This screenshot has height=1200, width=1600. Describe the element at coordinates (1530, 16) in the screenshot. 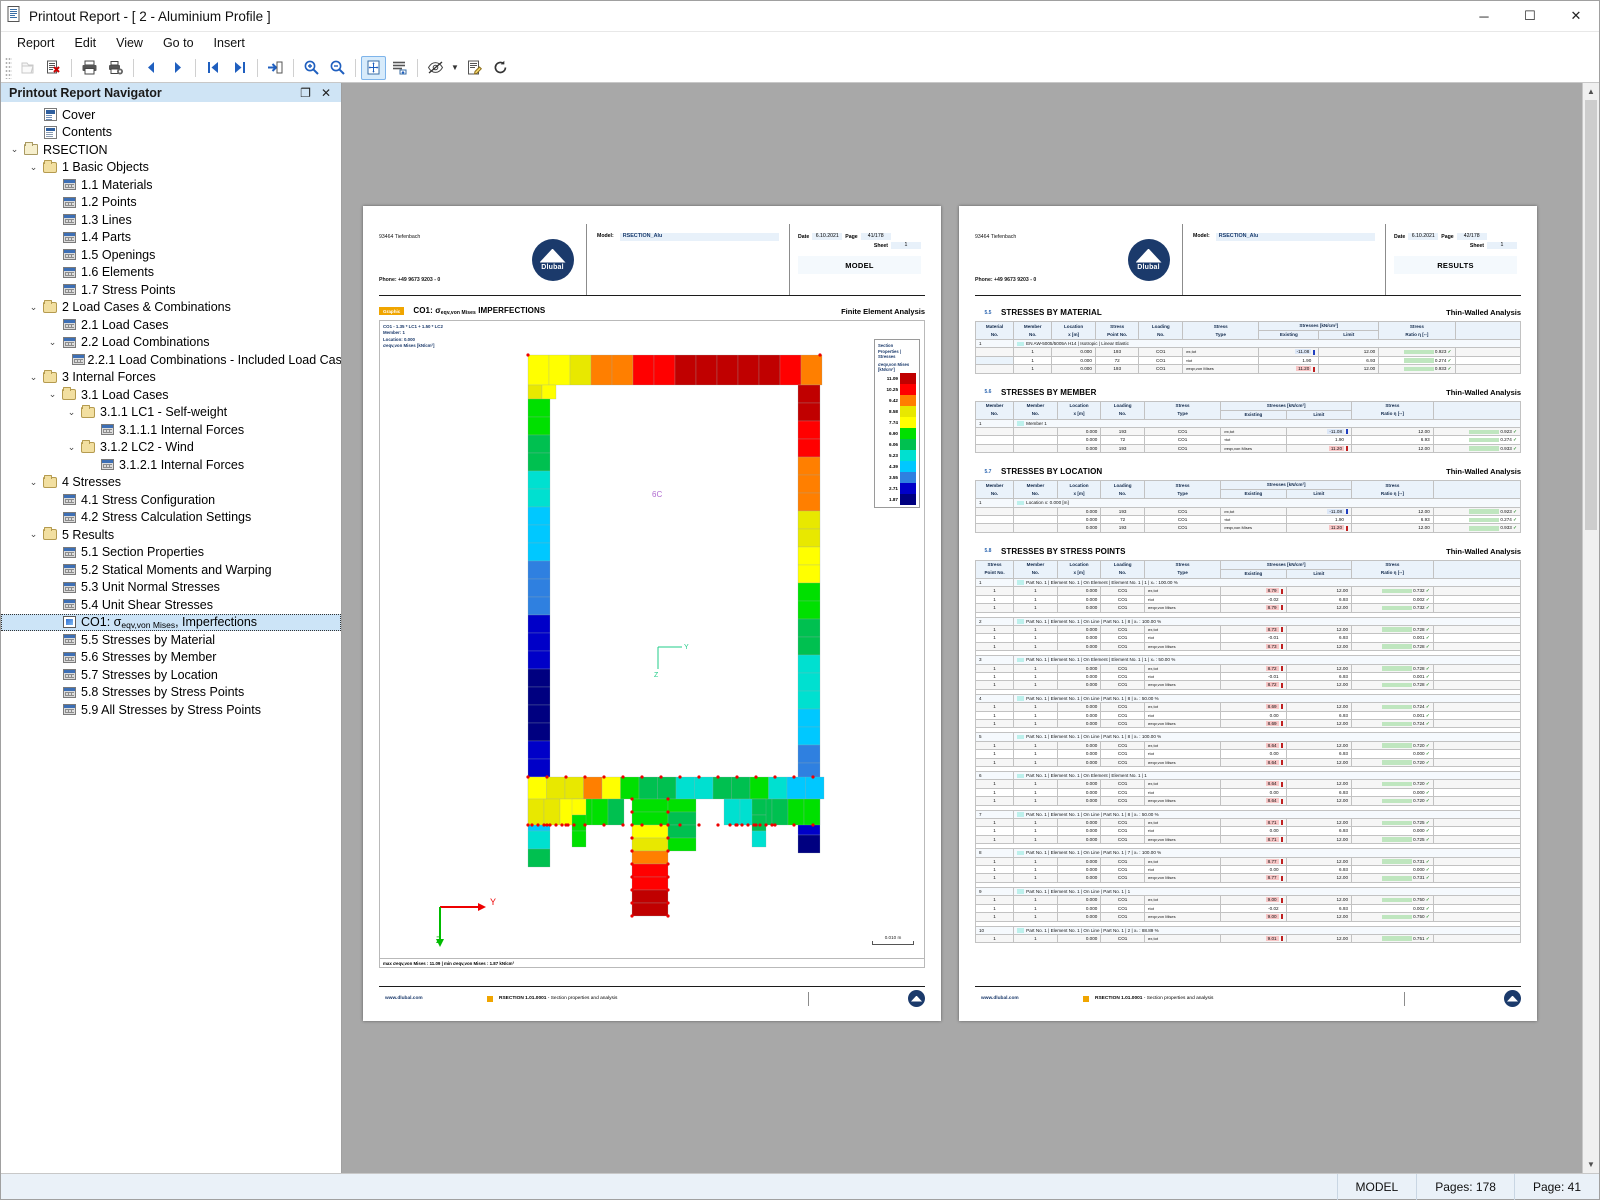

I see `maximize-button: ☐` at that location.